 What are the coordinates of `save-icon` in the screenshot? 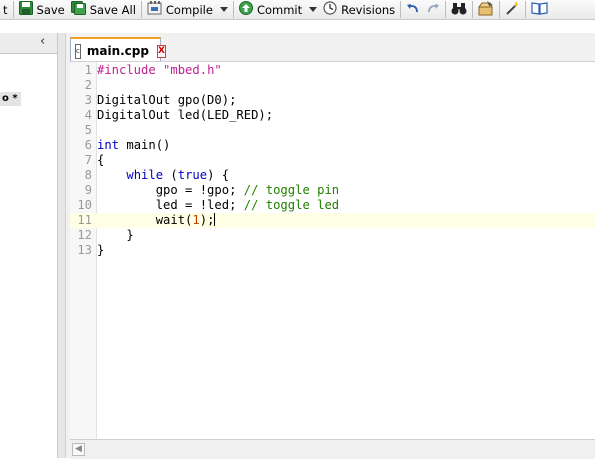 It's located at (25, 9).